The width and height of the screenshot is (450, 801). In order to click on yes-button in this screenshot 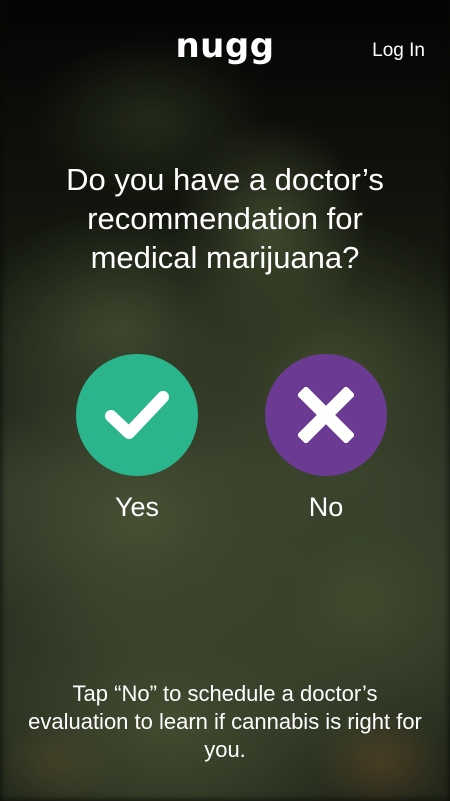, I will do `click(137, 415)`.